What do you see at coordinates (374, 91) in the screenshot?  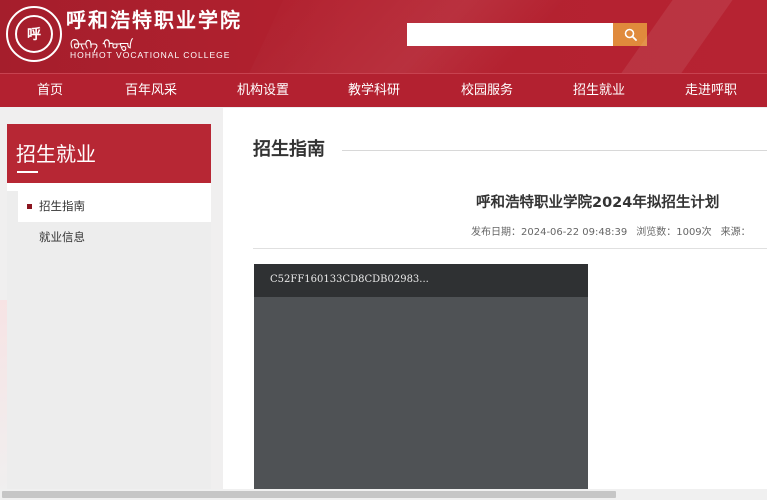 I see `nav-item-teaching-research: 教学科研` at bounding box center [374, 91].